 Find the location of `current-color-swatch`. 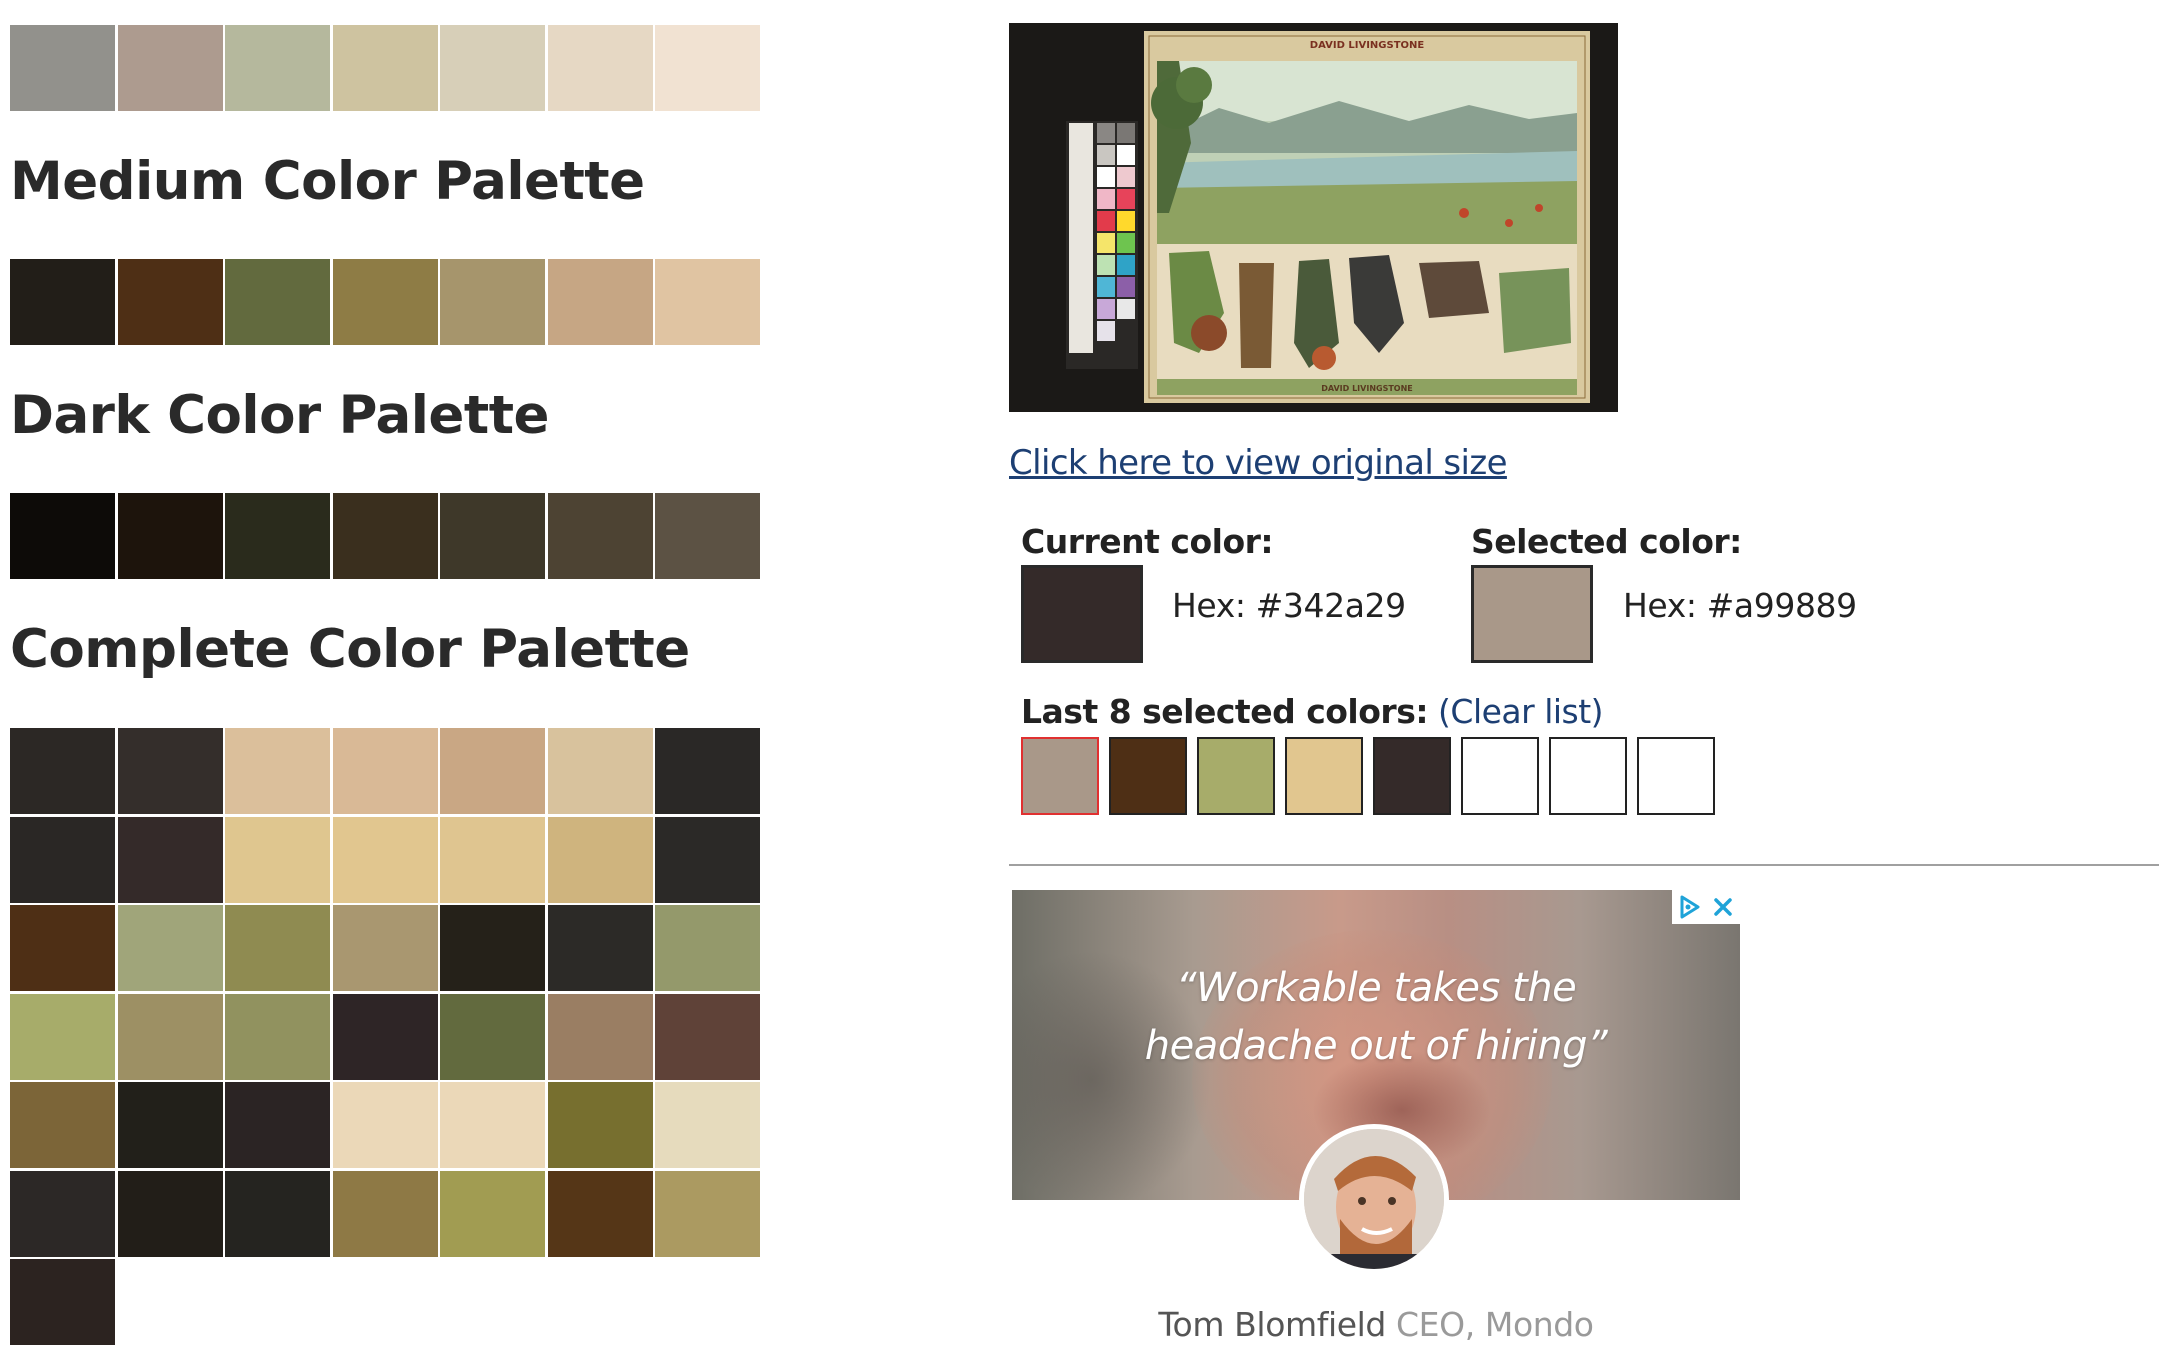

current-color-swatch is located at coordinates (1082, 614).